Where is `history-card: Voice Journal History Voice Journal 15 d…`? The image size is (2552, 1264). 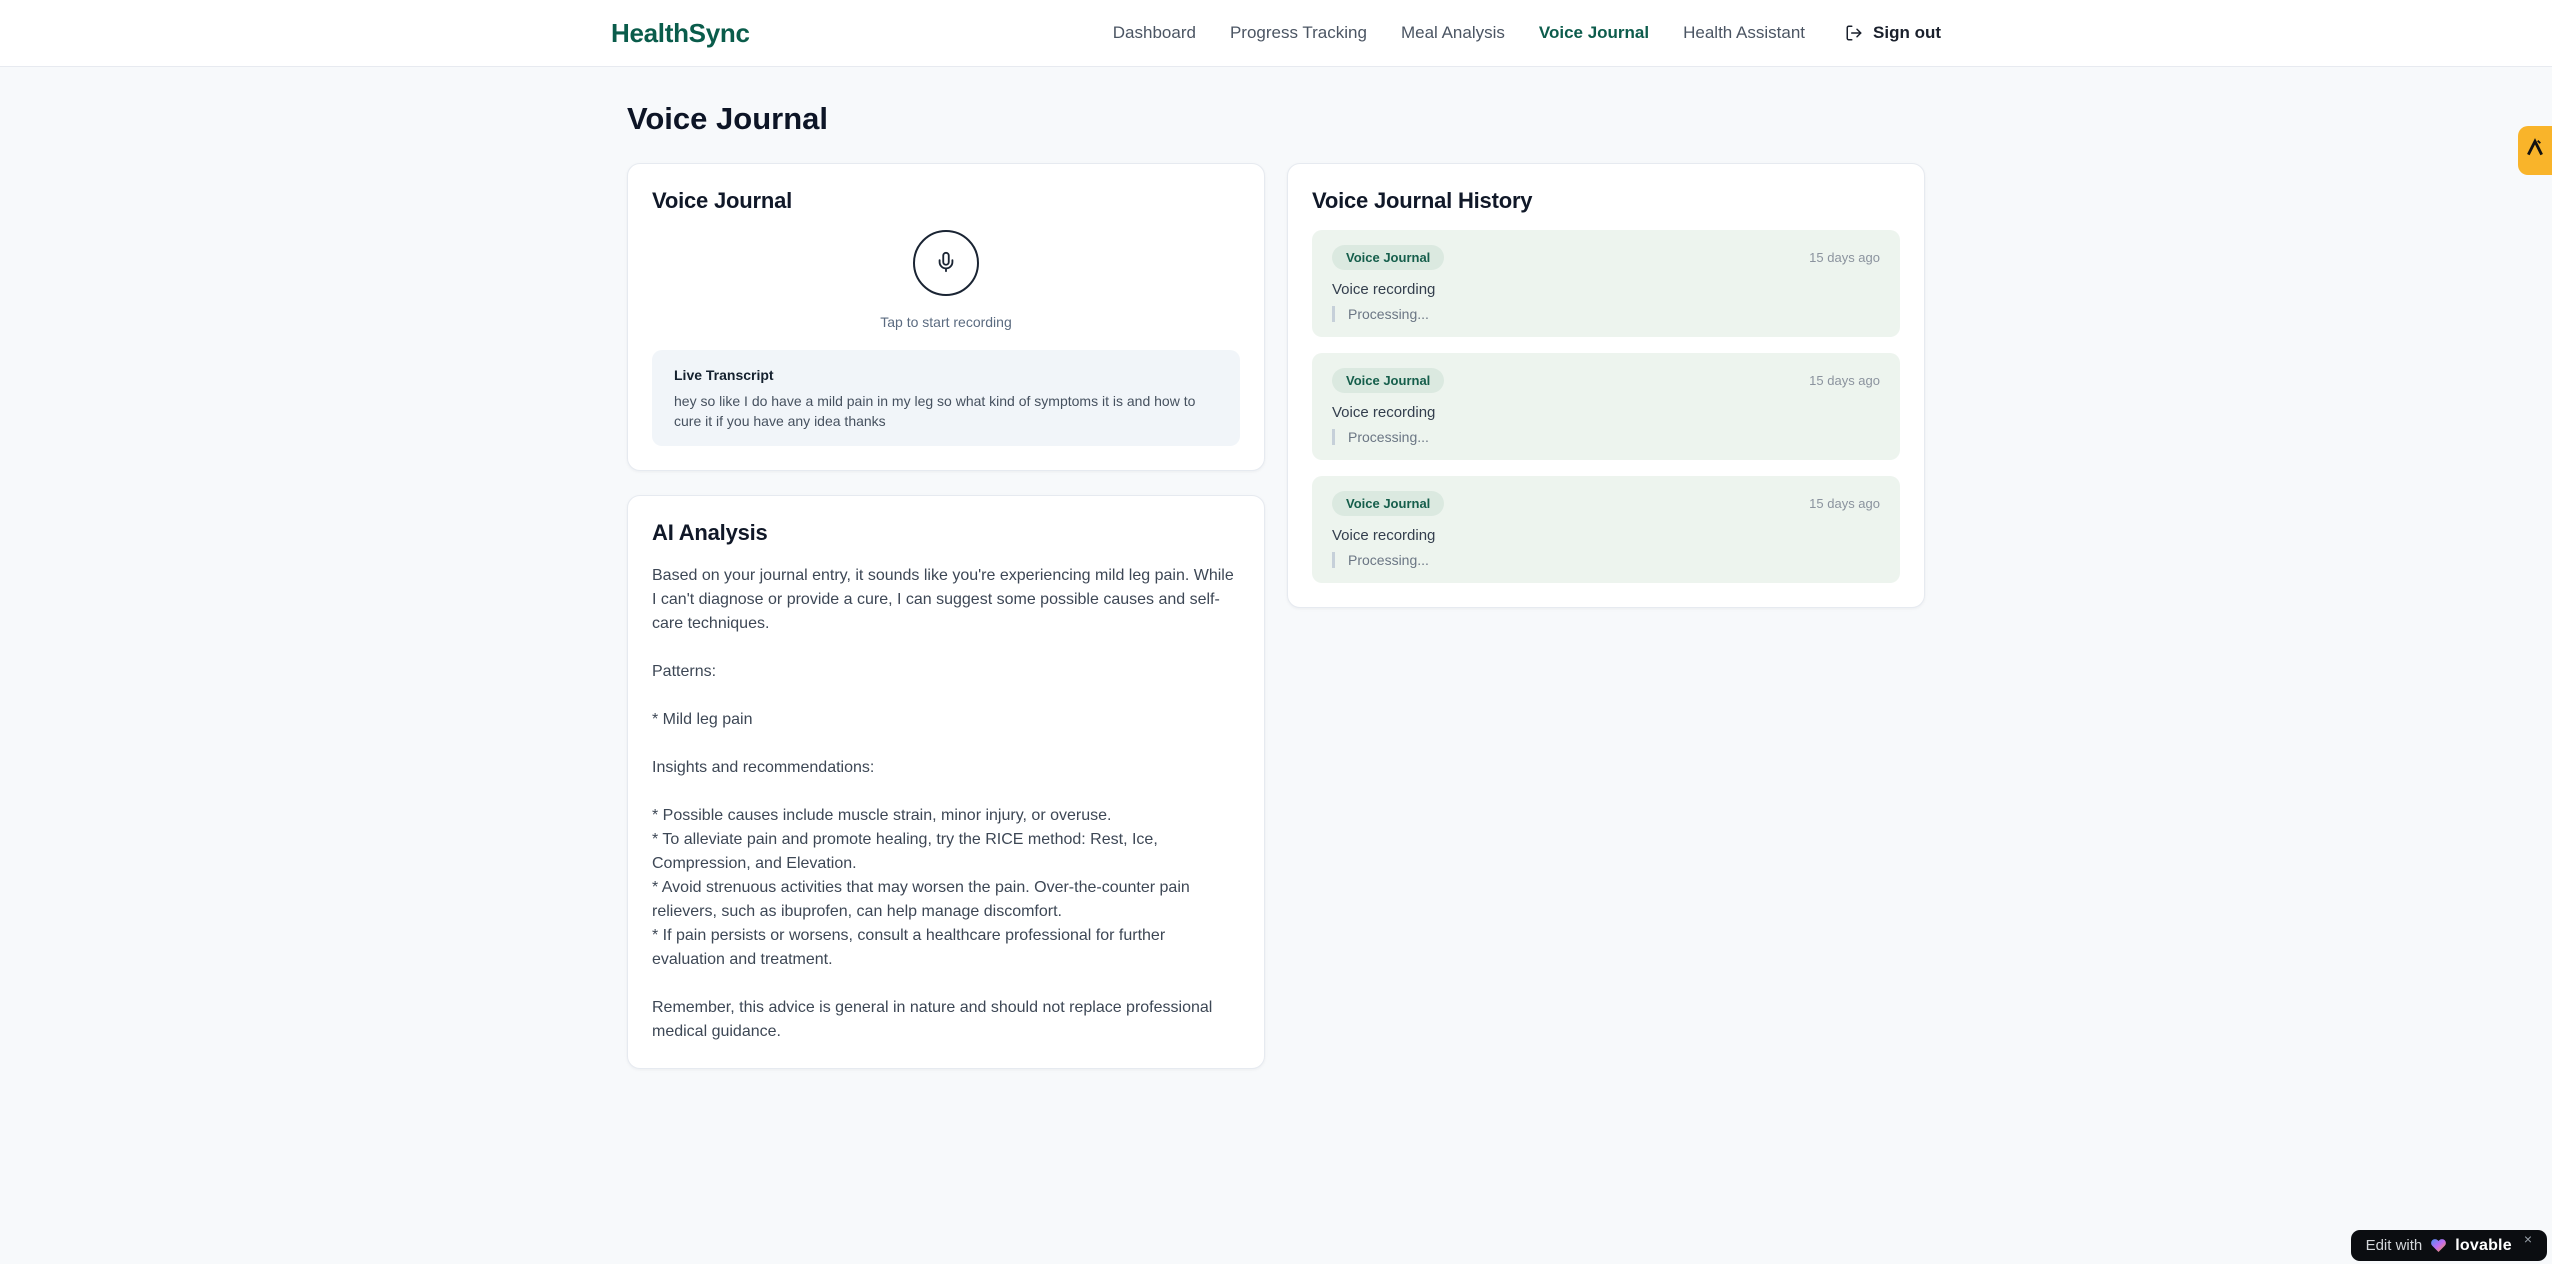 history-card: Voice Journal History Voice Journal 15 d… is located at coordinates (1606, 385).